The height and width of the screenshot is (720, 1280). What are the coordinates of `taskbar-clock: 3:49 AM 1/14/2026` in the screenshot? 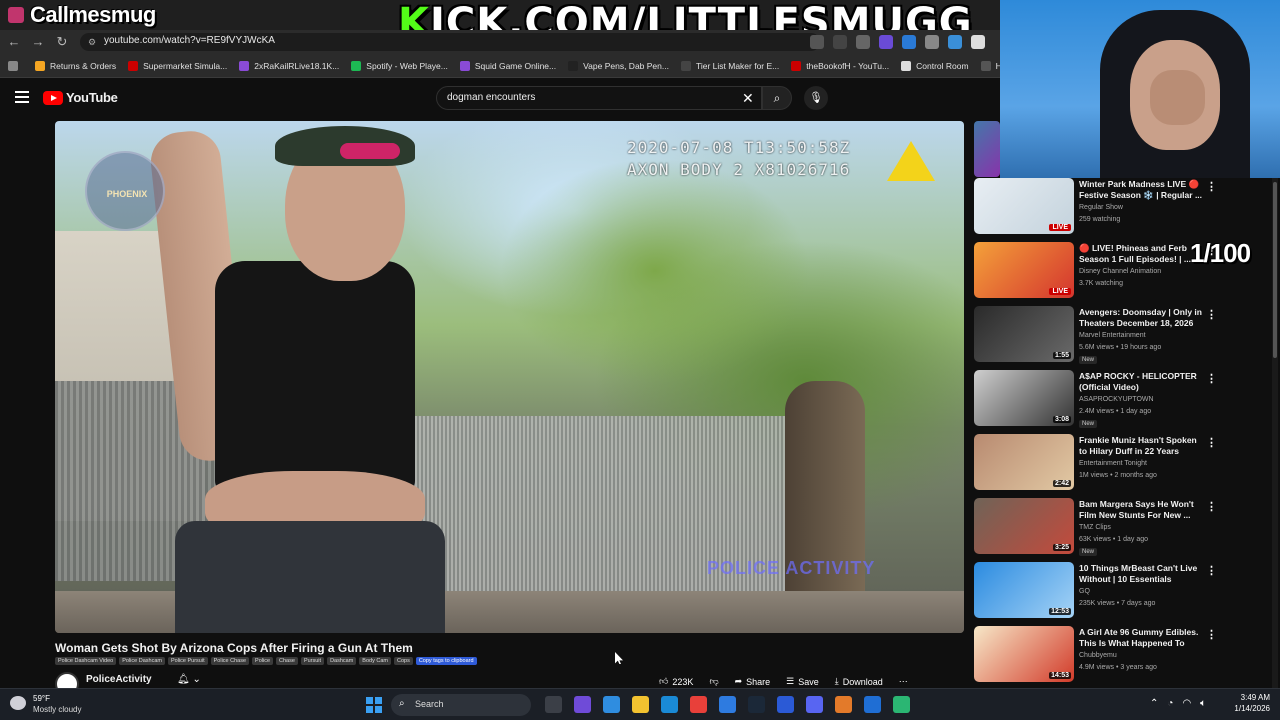 It's located at (1248, 703).